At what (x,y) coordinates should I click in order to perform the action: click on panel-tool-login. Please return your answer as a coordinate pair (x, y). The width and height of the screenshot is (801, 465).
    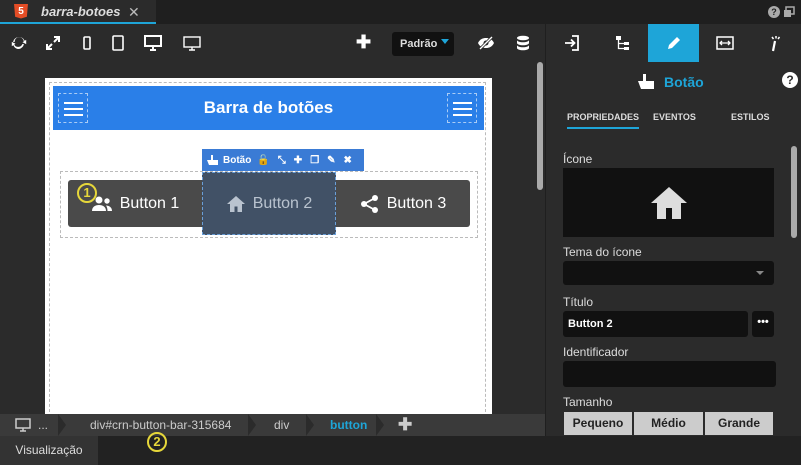
    Looking at the image, I should click on (571, 43).